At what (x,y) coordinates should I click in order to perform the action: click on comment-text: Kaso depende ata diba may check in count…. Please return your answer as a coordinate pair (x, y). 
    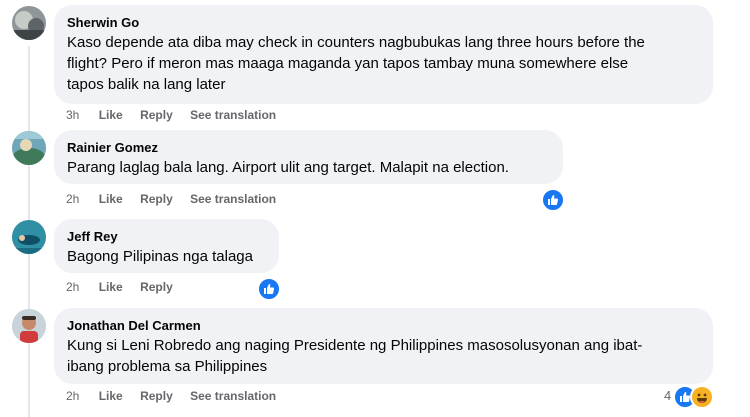
    Looking at the image, I should click on (356, 63).